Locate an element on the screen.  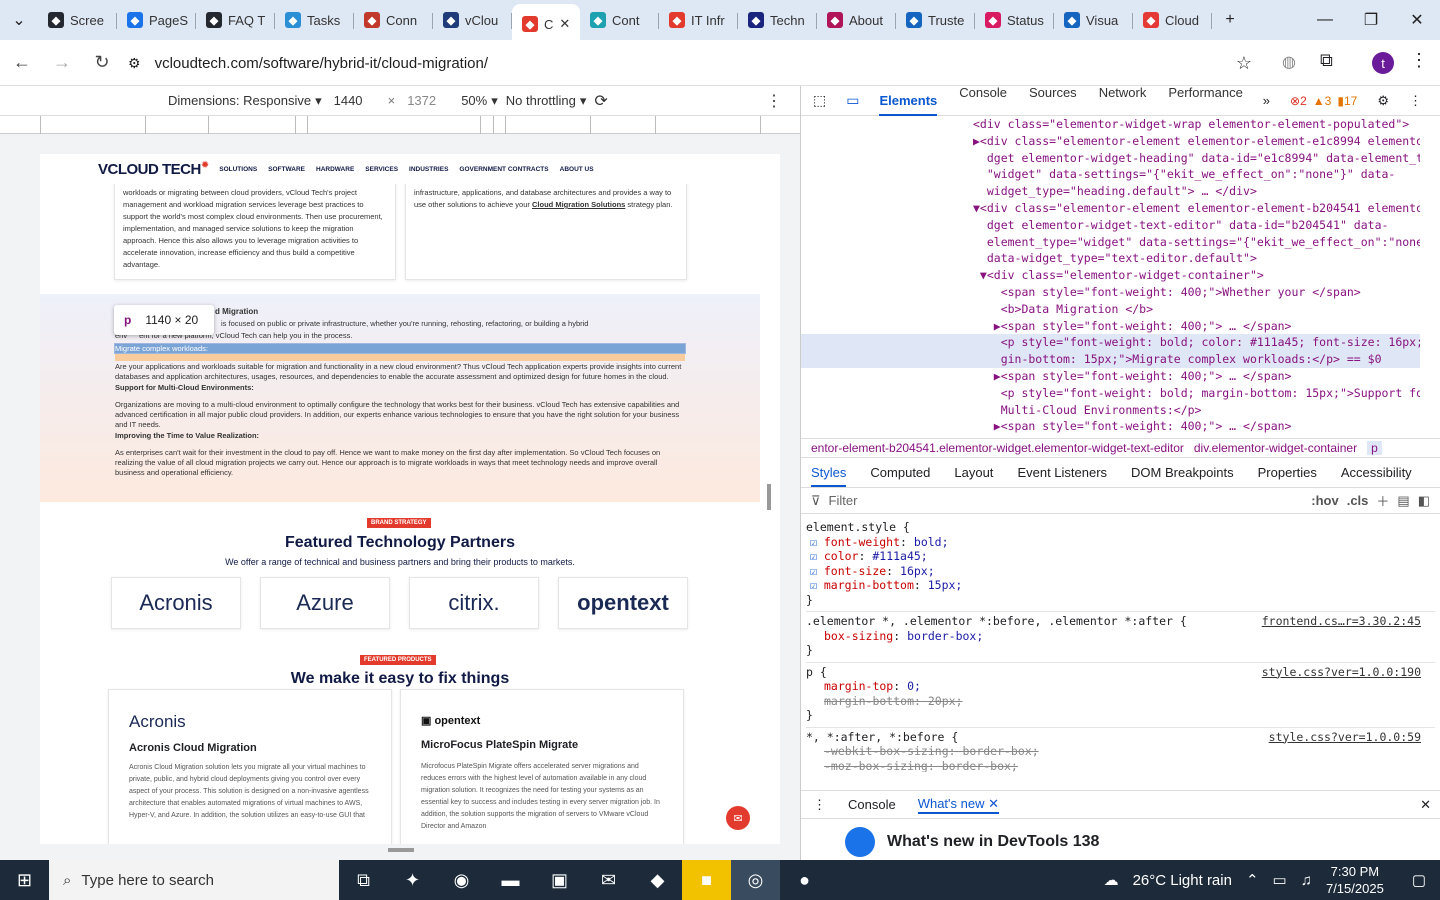
browser-tab: ◆ FAQ T is located at coordinates (235, 20).